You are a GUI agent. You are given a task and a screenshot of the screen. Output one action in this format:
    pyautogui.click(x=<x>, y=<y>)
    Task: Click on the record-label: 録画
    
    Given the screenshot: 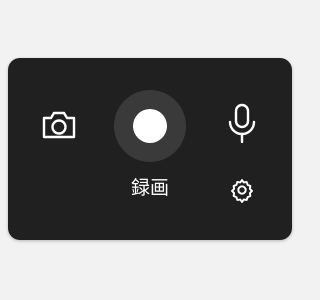 What is the action you would take?
    pyautogui.click(x=149, y=188)
    